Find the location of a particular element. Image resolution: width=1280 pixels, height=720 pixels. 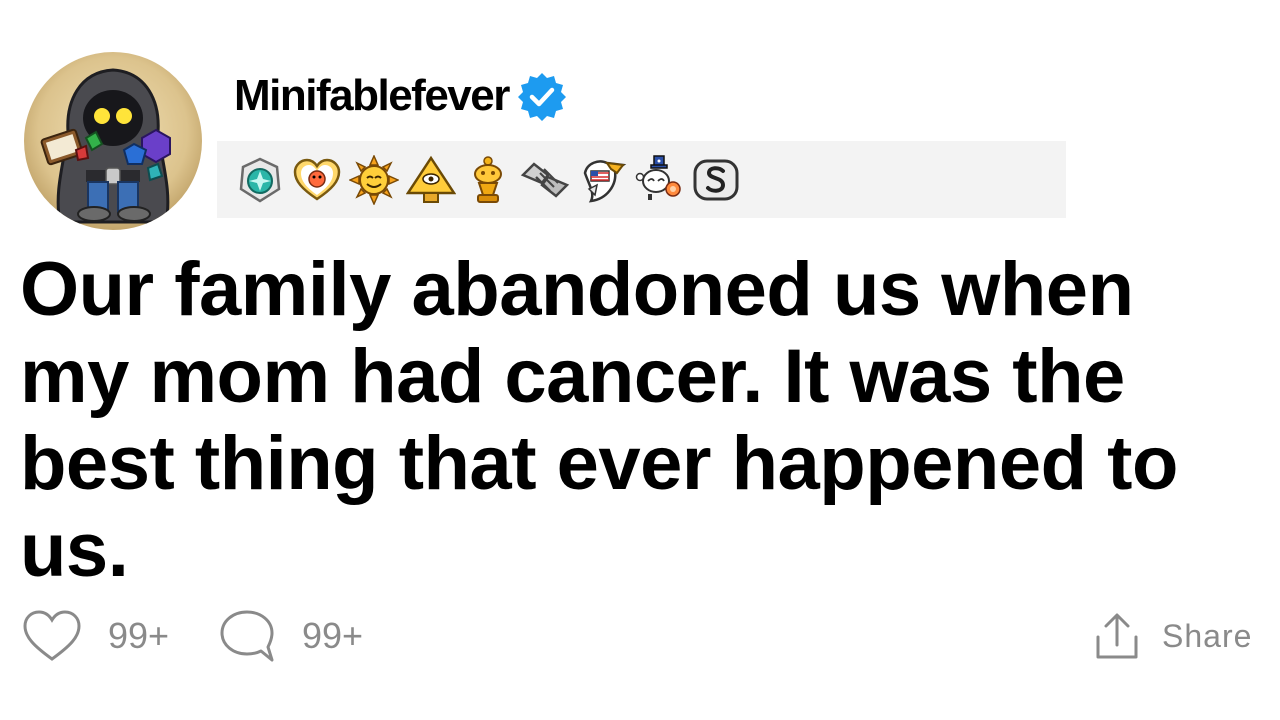

pyramid-eye-award-icon is located at coordinates (431, 180).